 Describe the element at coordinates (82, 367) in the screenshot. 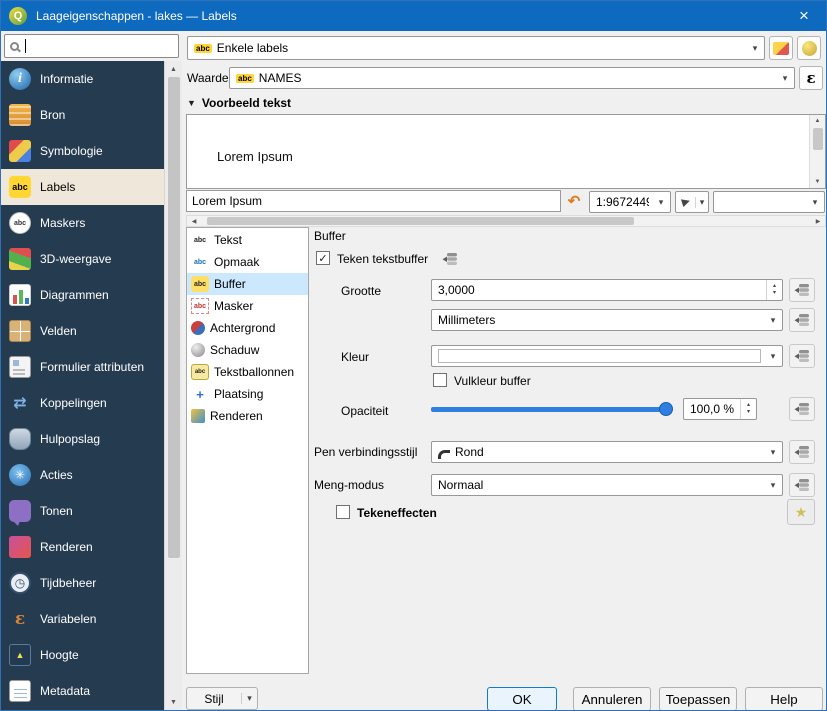

I see `sidebar-item-formulier-attributen: Formulier attributen` at that location.